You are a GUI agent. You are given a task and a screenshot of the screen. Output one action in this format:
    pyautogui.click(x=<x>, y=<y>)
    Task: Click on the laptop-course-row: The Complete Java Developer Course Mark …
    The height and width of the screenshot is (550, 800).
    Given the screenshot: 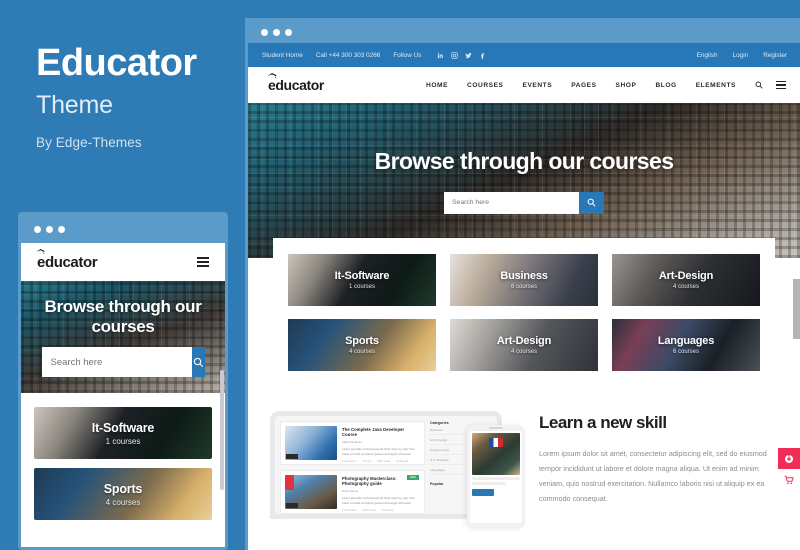 What is the action you would take?
    pyautogui.click(x=352, y=443)
    